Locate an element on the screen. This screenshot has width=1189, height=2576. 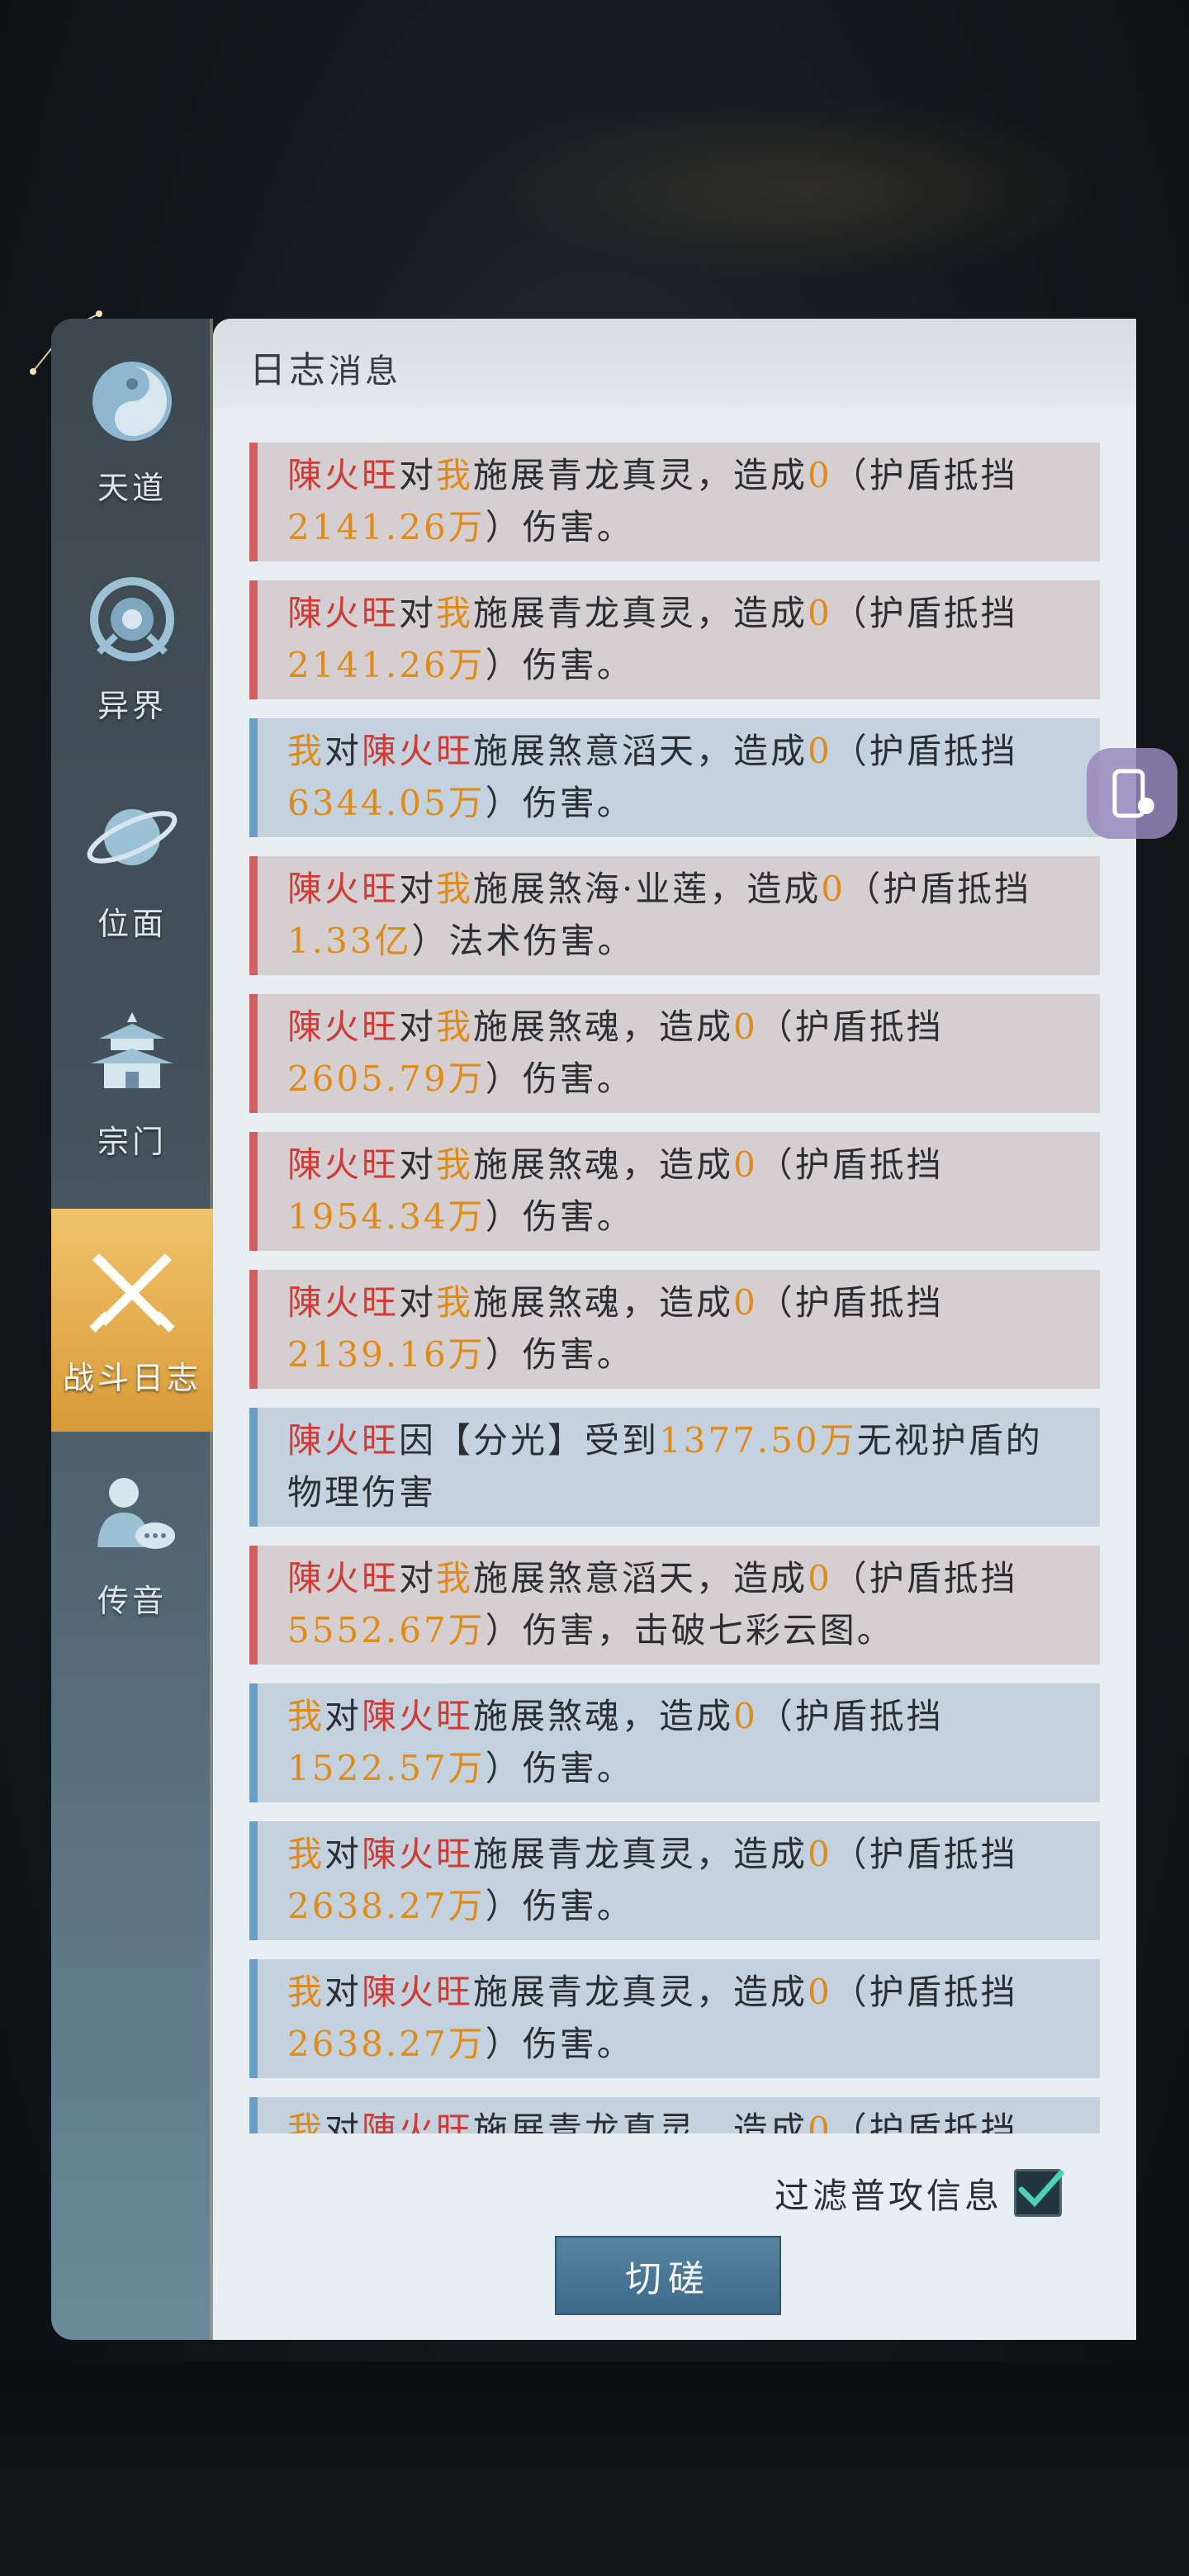
sidebar-item-zongmen: 宗门 is located at coordinates (132, 1068).